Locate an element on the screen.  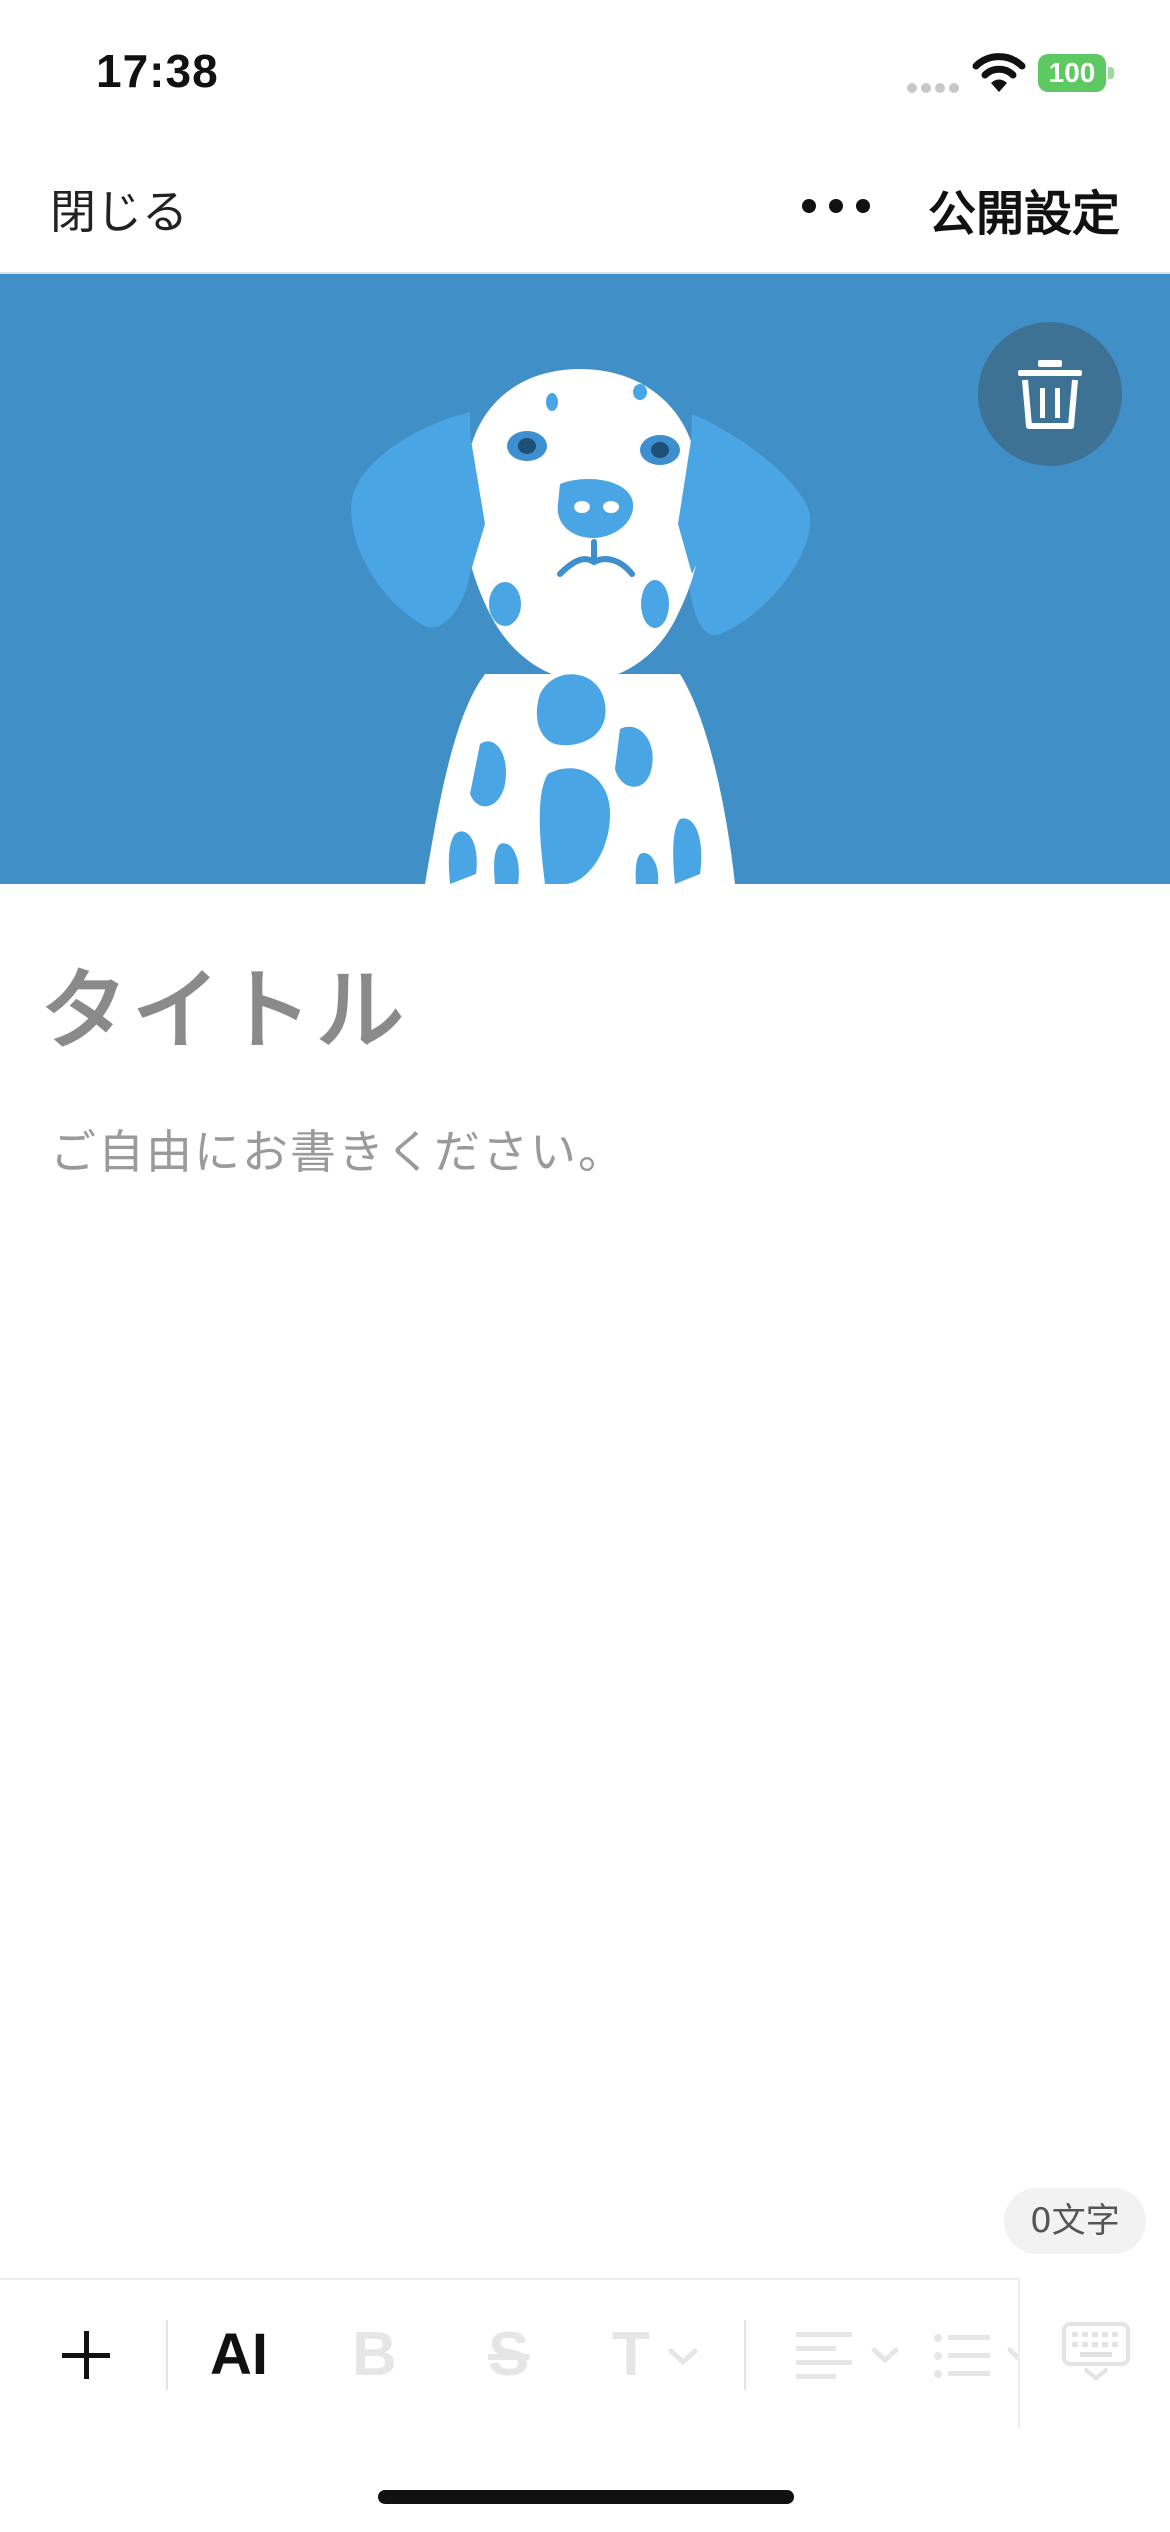
align-button is located at coordinates (851, 2355).